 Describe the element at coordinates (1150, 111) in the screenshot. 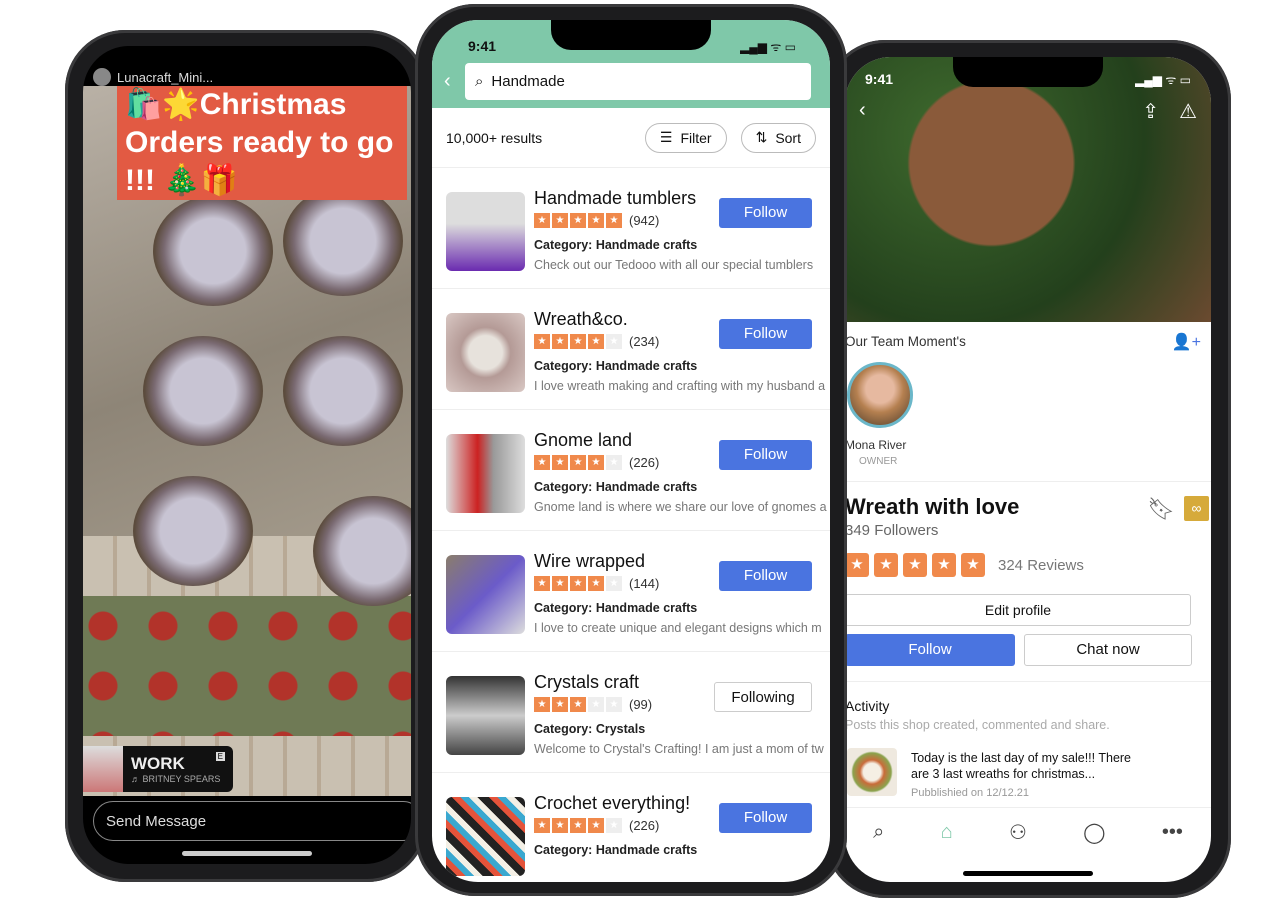

I see `share-icon: ⇪` at that location.